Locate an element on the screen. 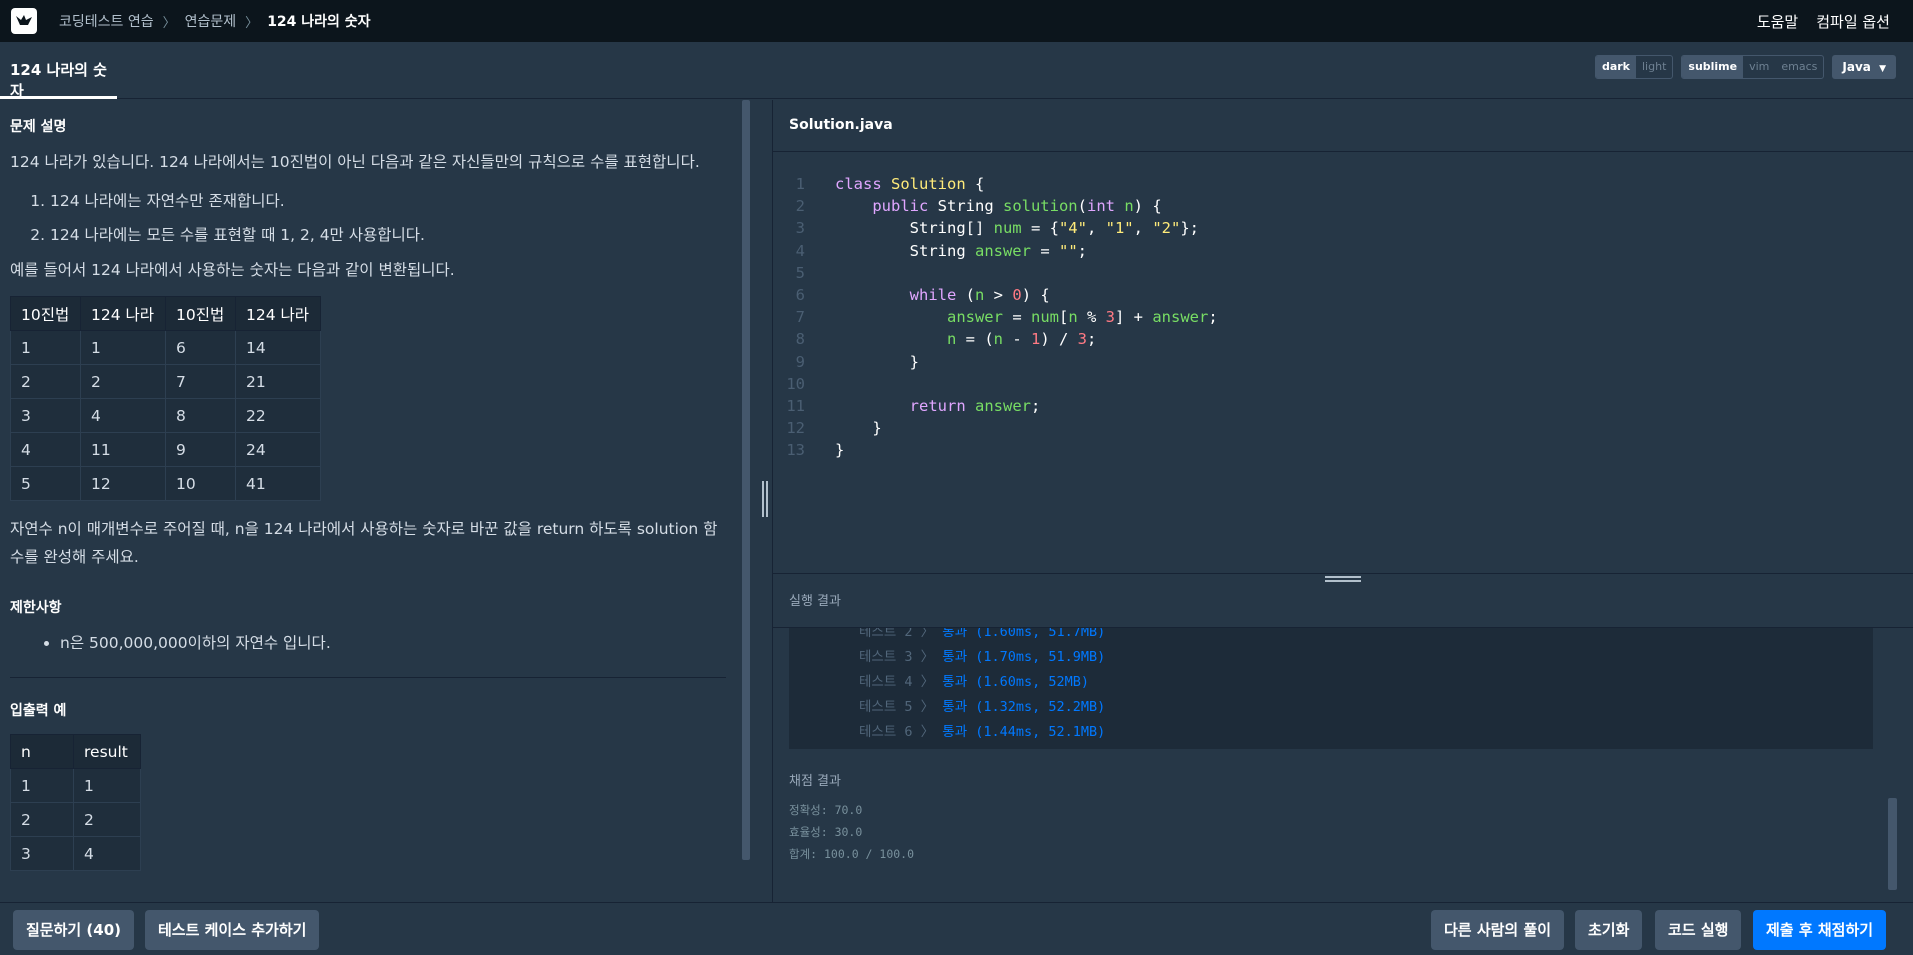 The image size is (1913, 955). line-number: 13 is located at coordinates (795, 450).